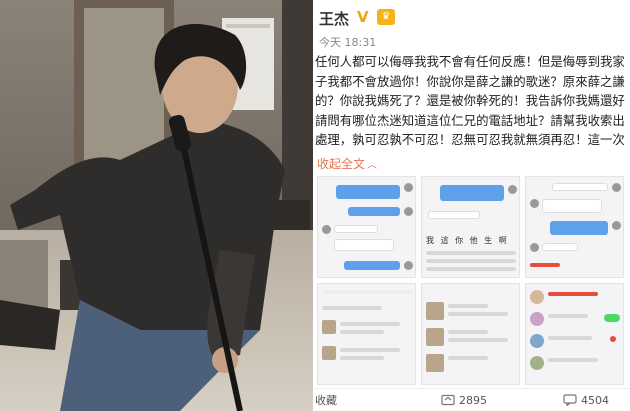 The height and width of the screenshot is (411, 630). Describe the element at coordinates (386, 17) in the screenshot. I see `member-icon: ♛` at that location.